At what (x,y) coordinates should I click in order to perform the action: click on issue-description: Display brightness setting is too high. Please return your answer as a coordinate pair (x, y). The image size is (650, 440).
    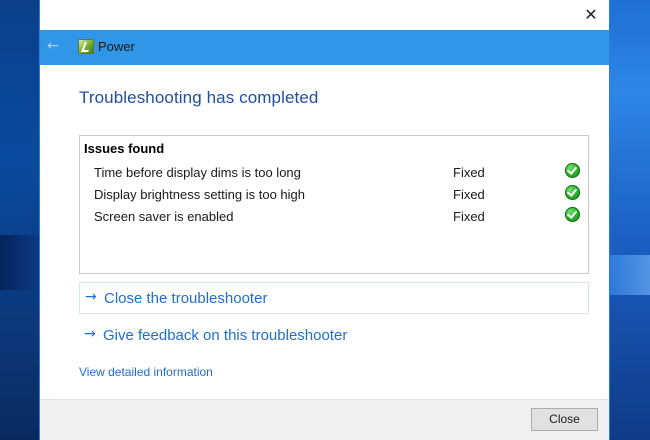
    Looking at the image, I should click on (200, 194).